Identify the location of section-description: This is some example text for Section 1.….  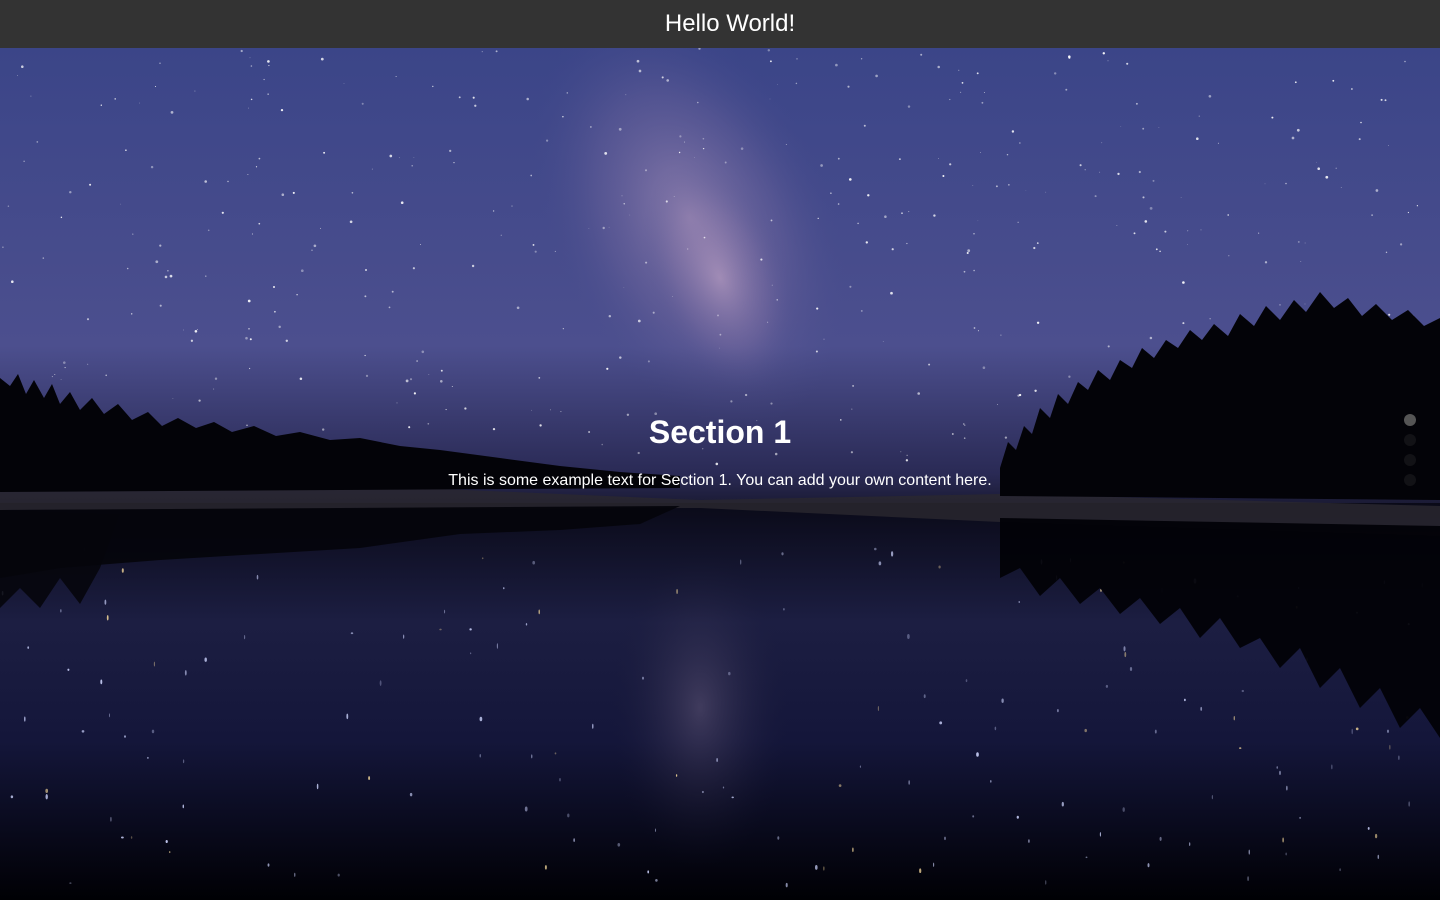
(720, 480).